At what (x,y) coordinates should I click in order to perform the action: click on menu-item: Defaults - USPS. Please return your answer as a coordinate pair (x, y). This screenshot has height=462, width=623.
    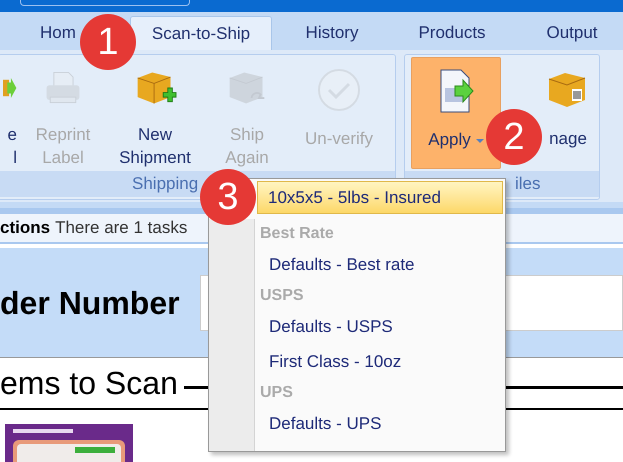
    Looking at the image, I should click on (380, 326).